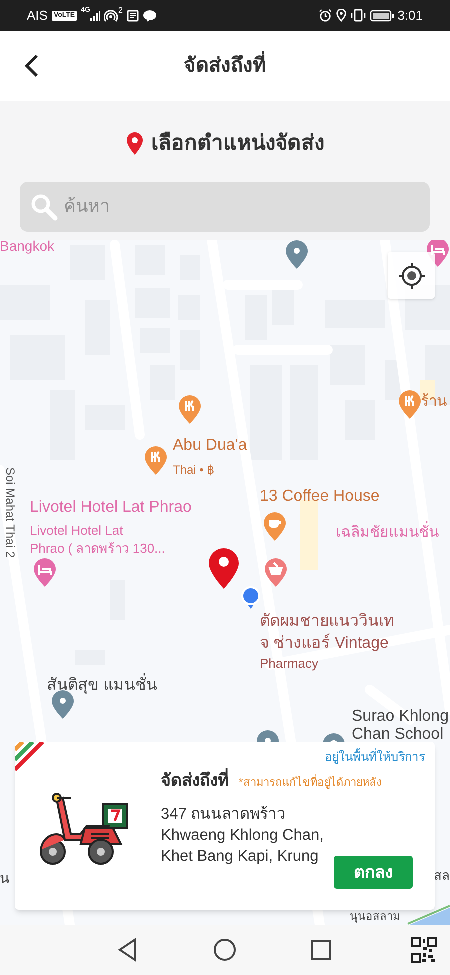  What do you see at coordinates (375, 757) in the screenshot?
I see `service-area-text: อยู่ในพื้นที่ให้บริการ` at bounding box center [375, 757].